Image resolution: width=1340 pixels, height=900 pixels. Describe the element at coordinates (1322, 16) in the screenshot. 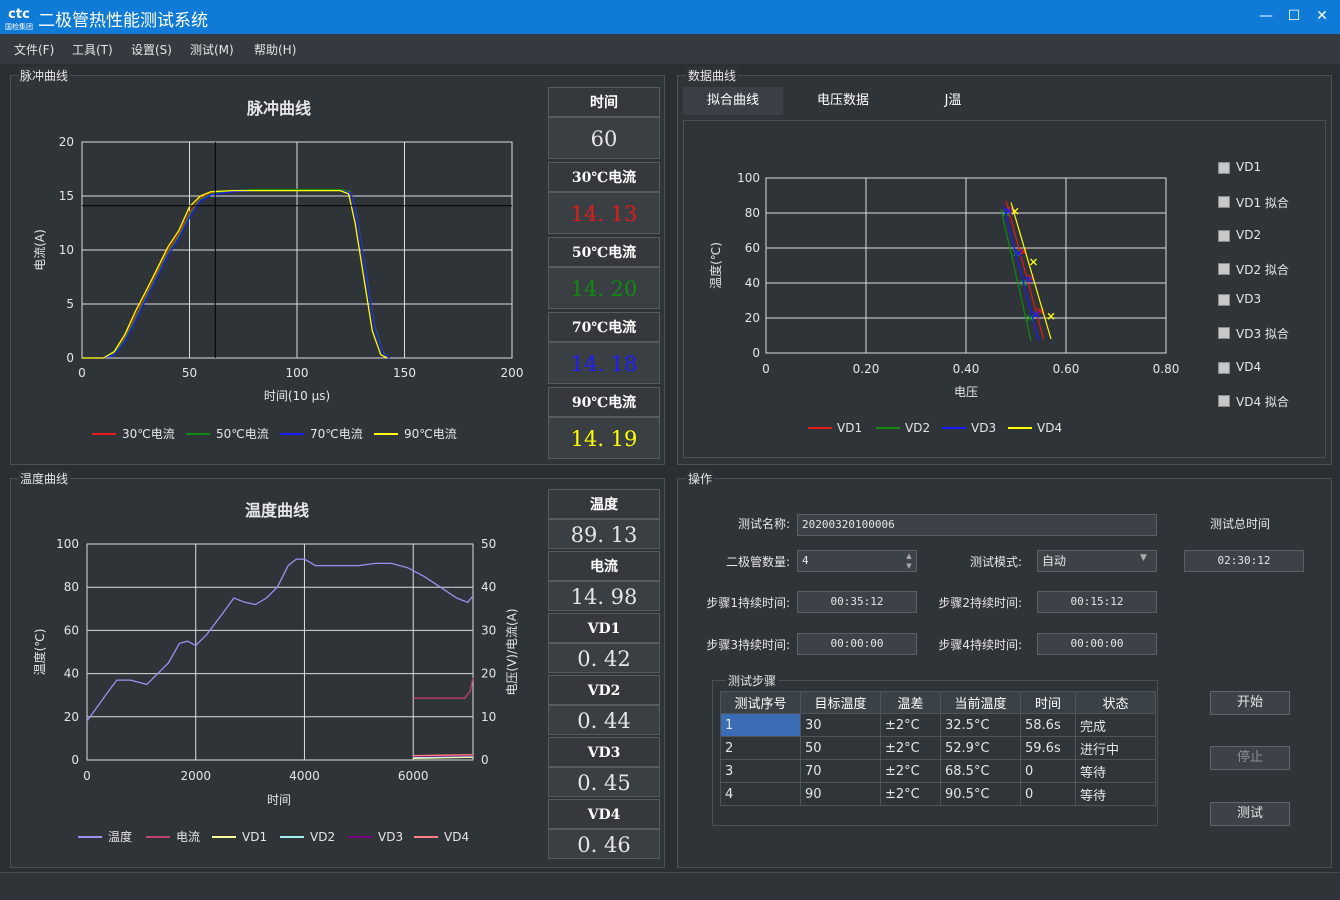

I see `close-button: ✕` at that location.